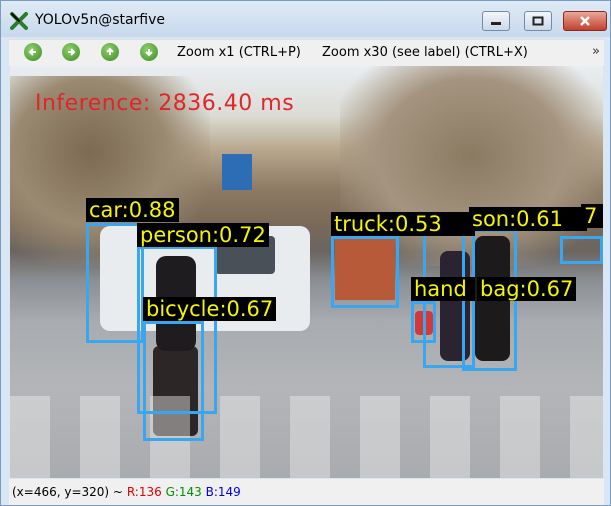 The width and height of the screenshot is (611, 506). I want to click on status-red-value: R:136, so click(144, 492).